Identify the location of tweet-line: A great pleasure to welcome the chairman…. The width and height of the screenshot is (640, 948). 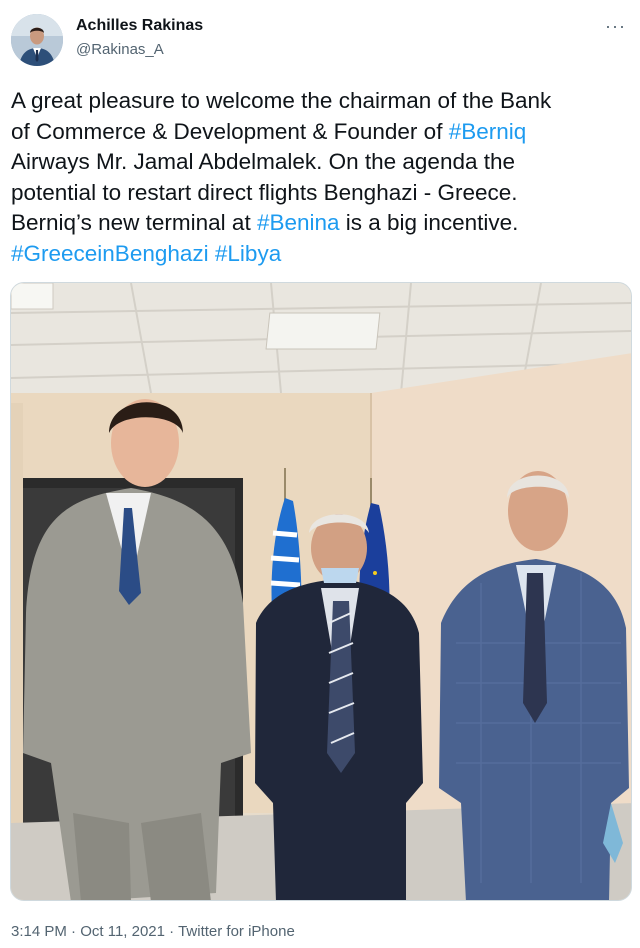
(321, 101).